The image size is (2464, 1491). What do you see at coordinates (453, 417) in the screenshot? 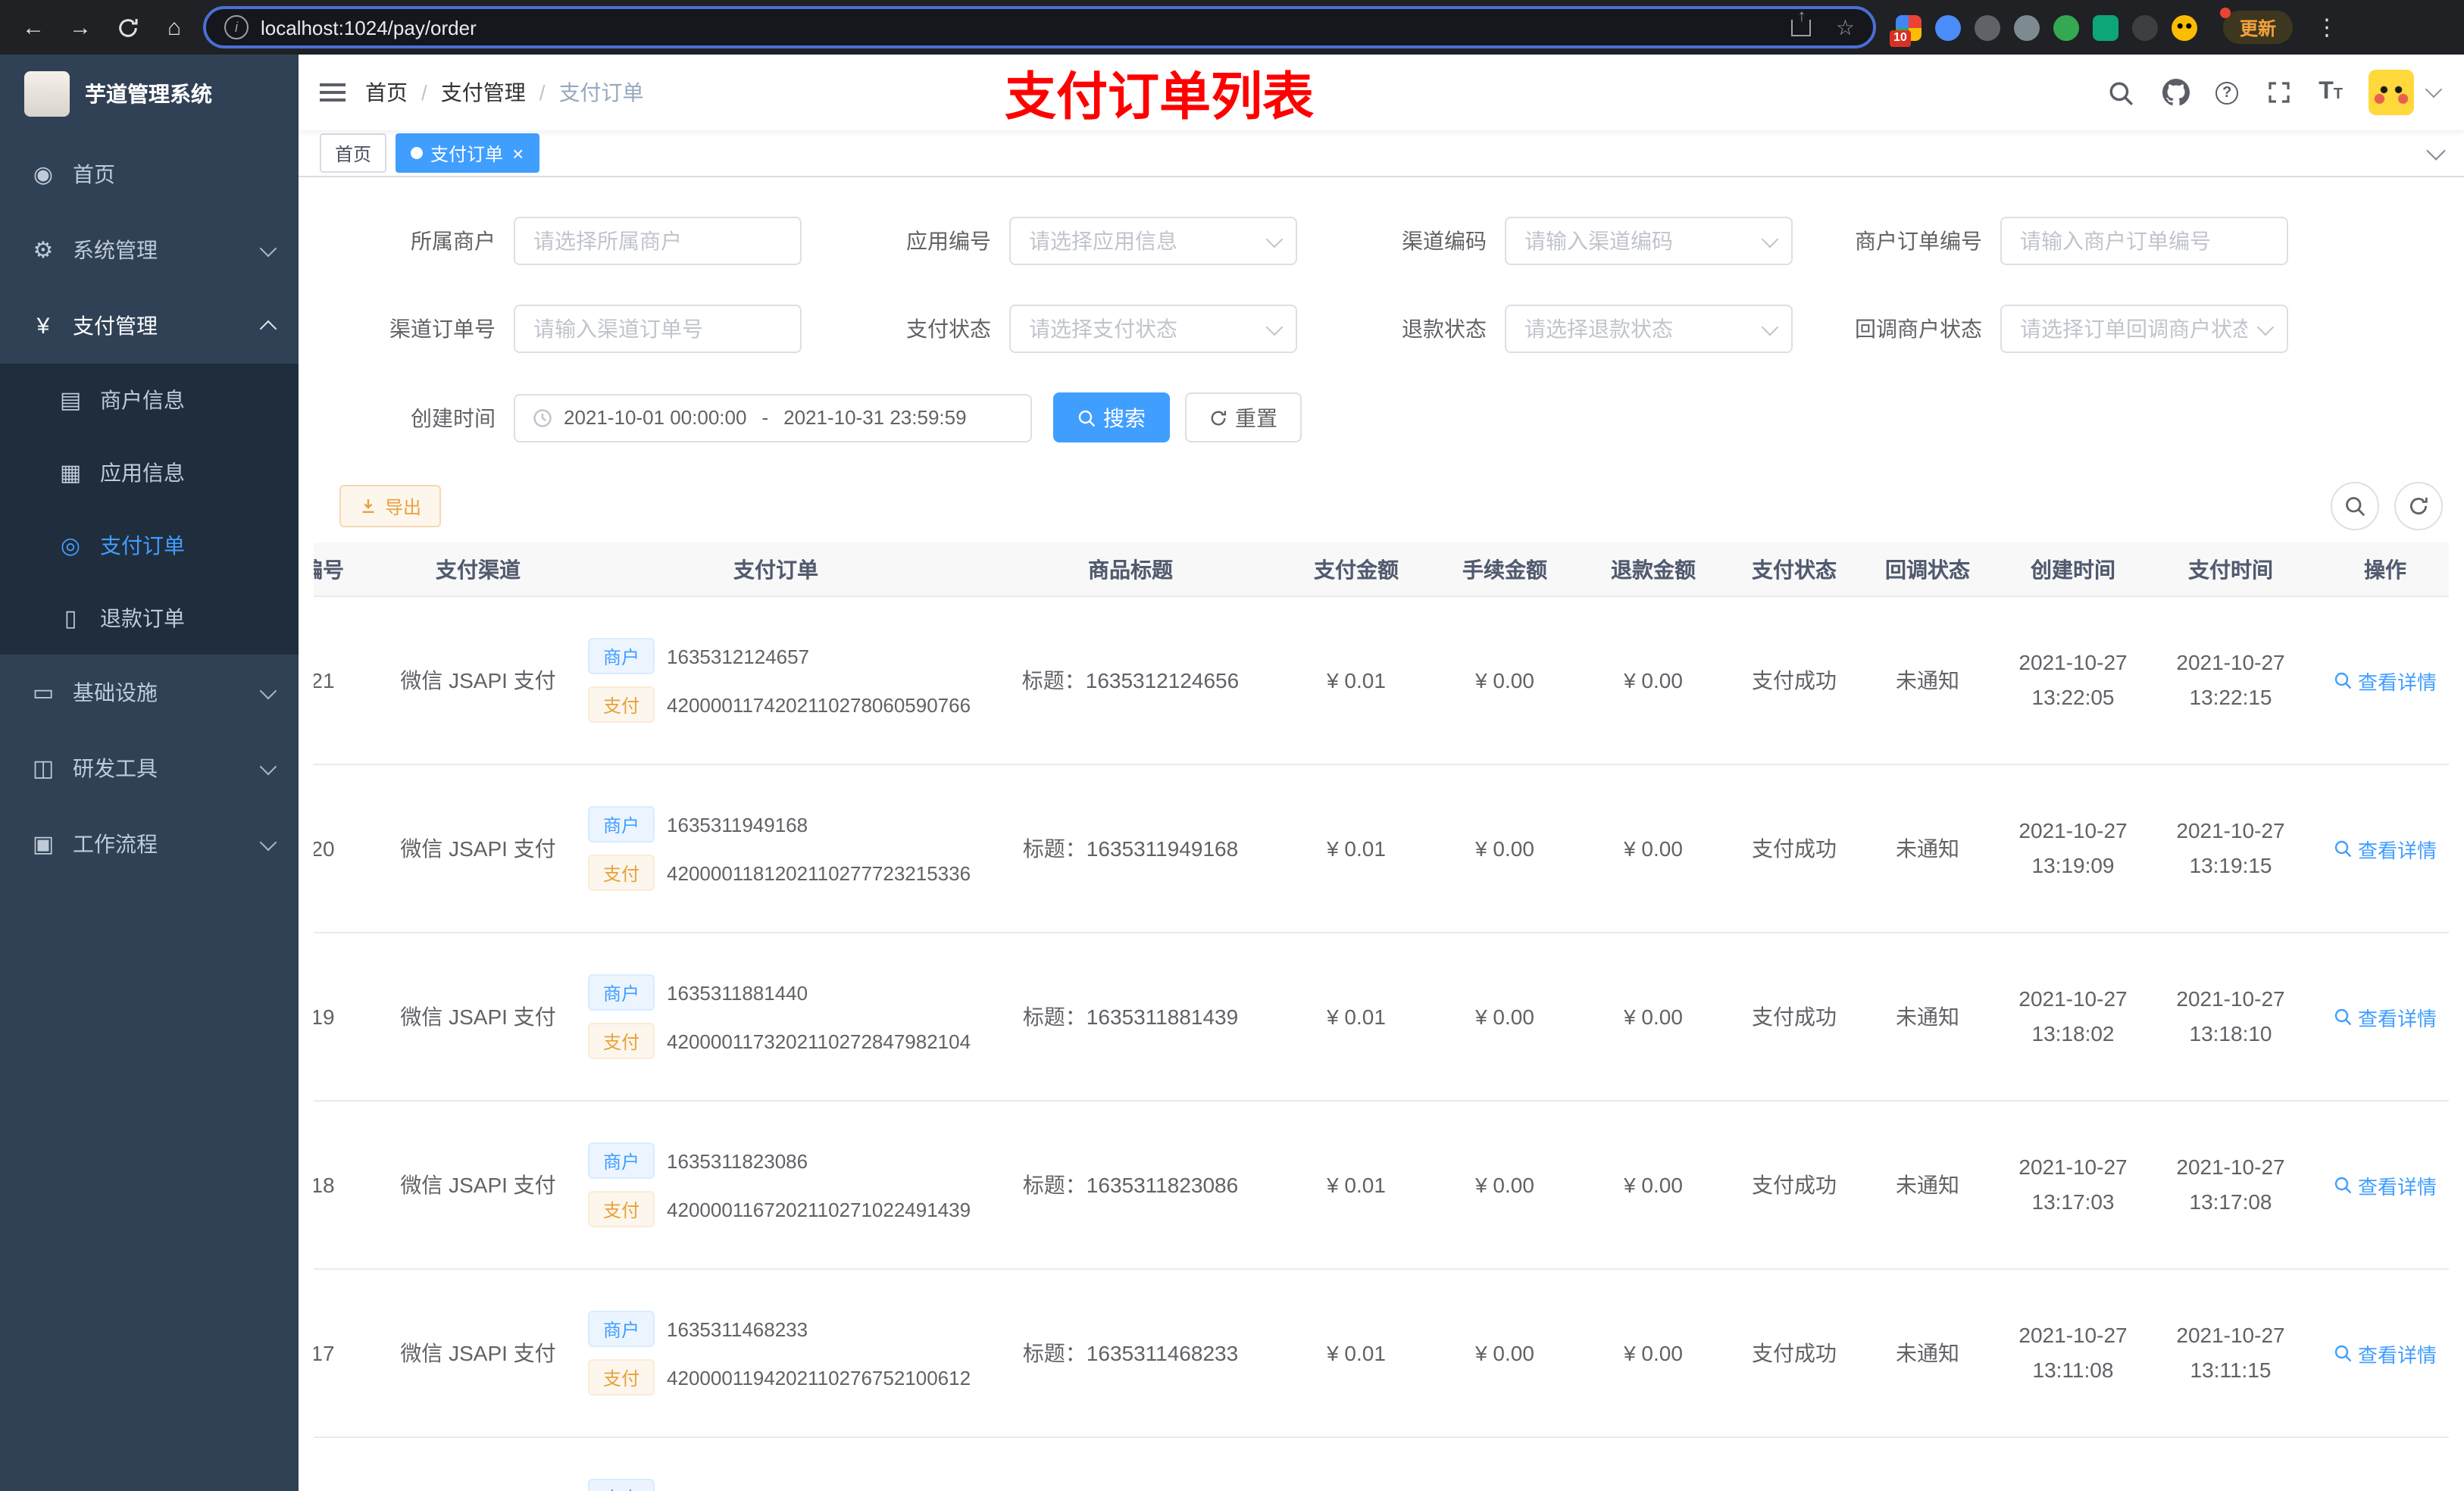
I see `filter-label: 创建时间` at bounding box center [453, 417].